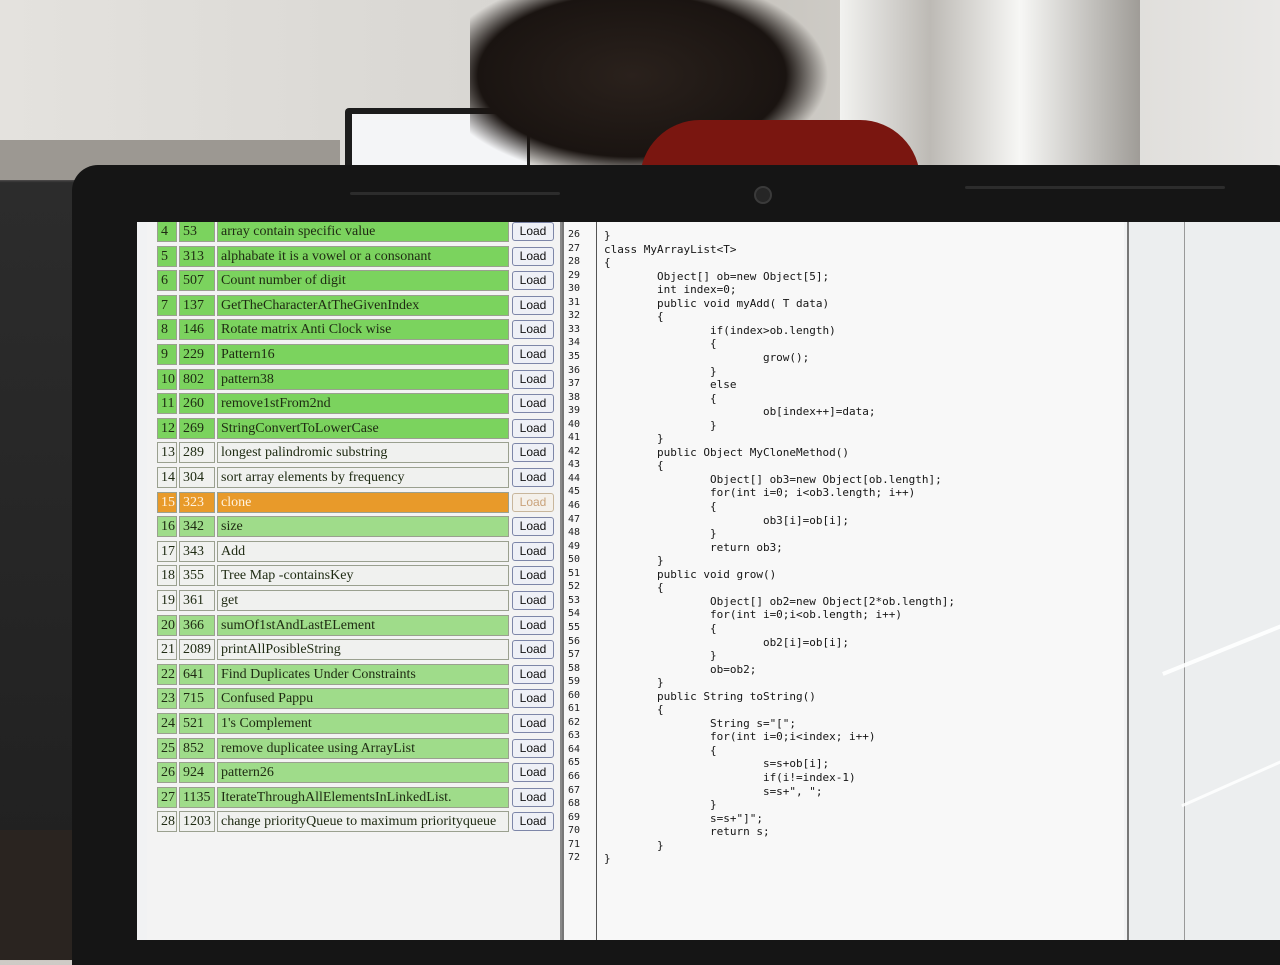  I want to click on row-index: 4, so click(167, 232).